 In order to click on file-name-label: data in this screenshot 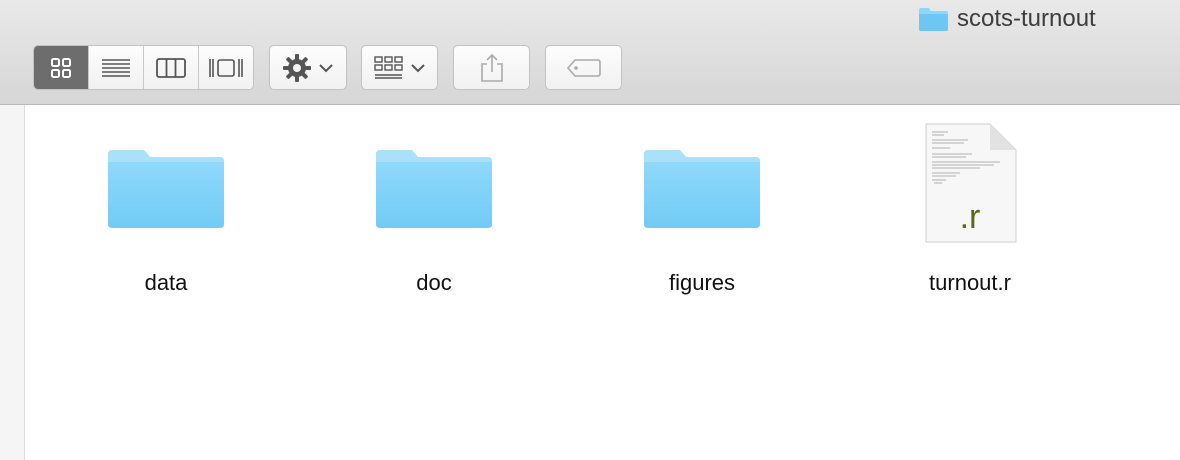, I will do `click(166, 282)`.